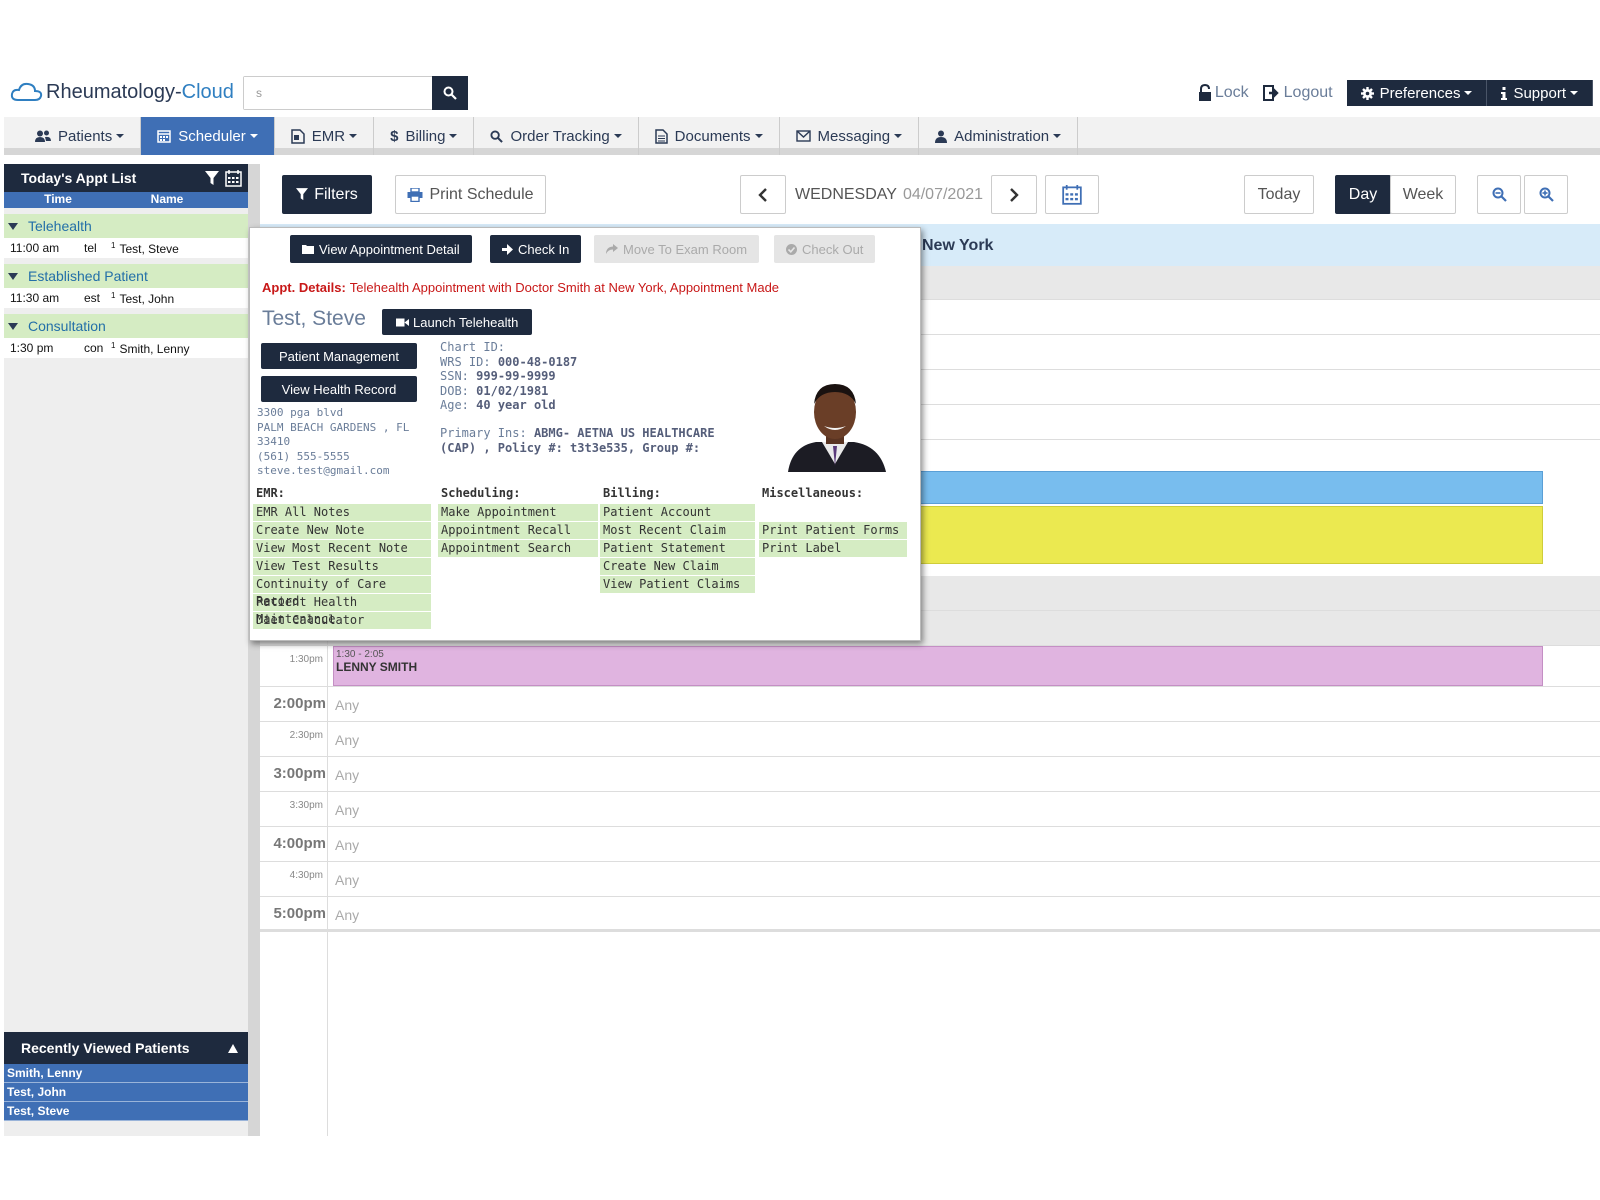  Describe the element at coordinates (113, 345) in the screenshot. I see `appt-count: 1` at that location.